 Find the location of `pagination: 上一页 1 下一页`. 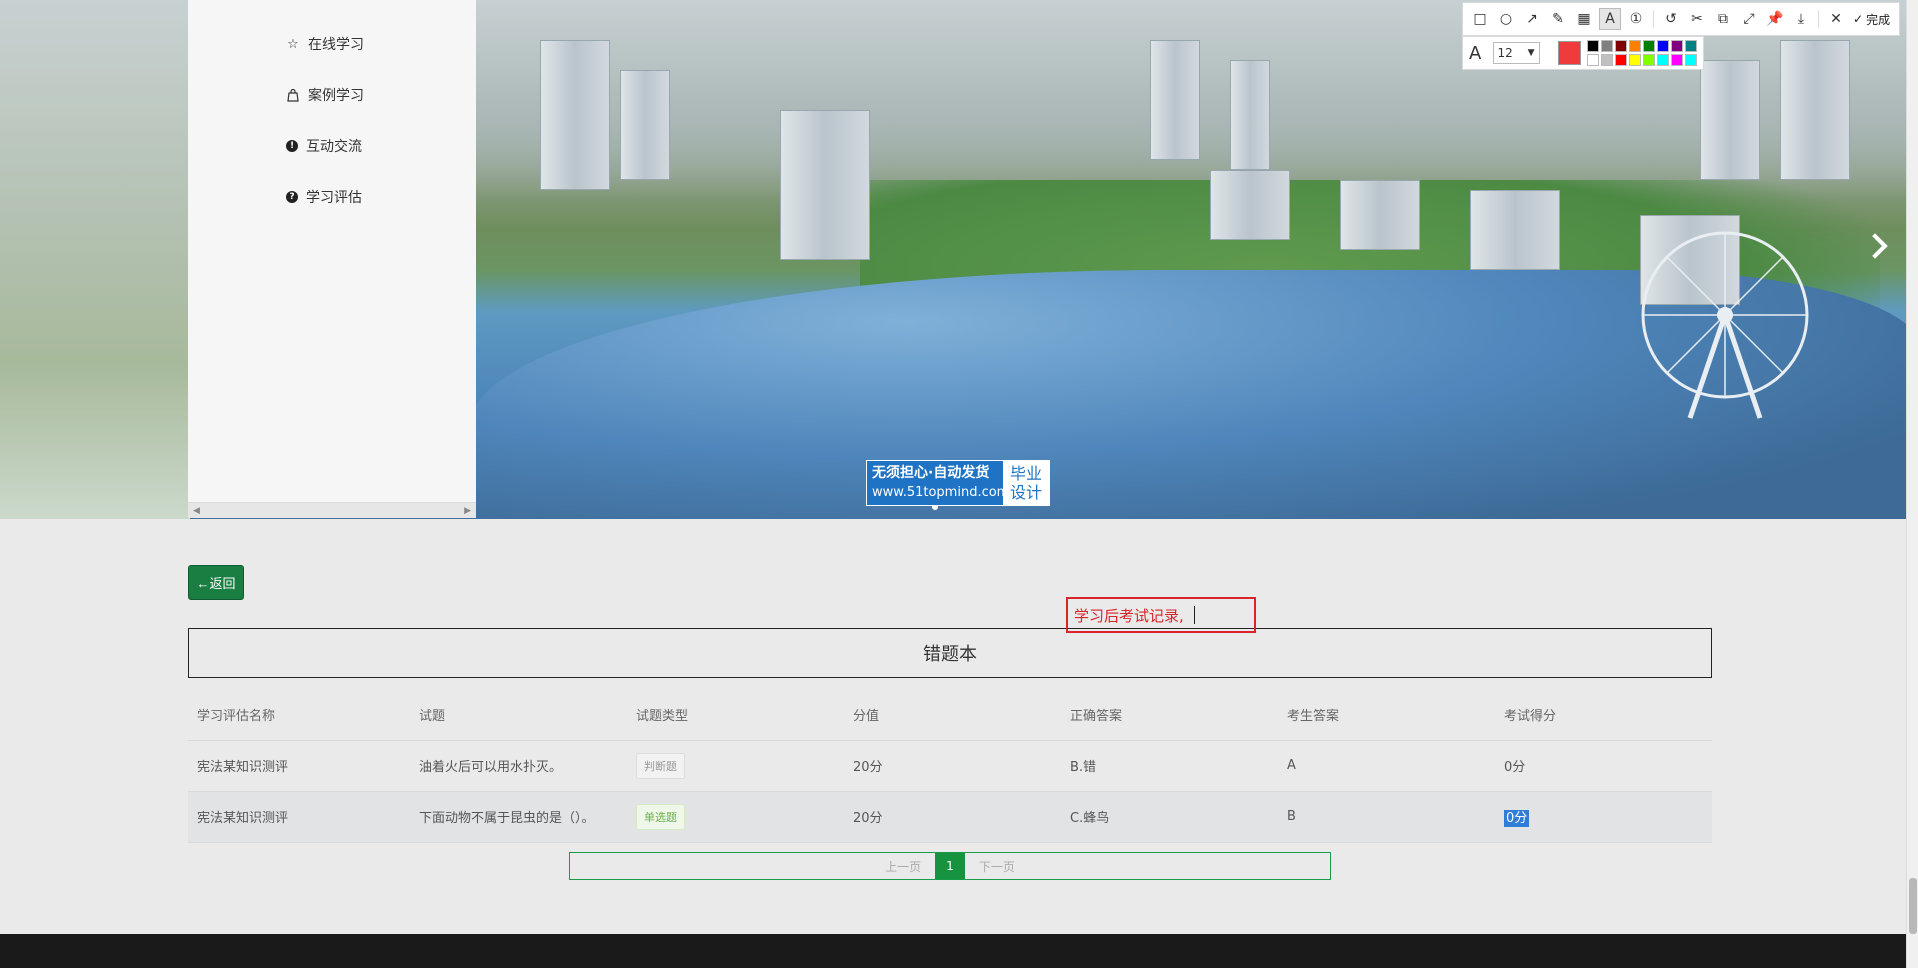

pagination: 上一页 1 下一页 is located at coordinates (950, 866).